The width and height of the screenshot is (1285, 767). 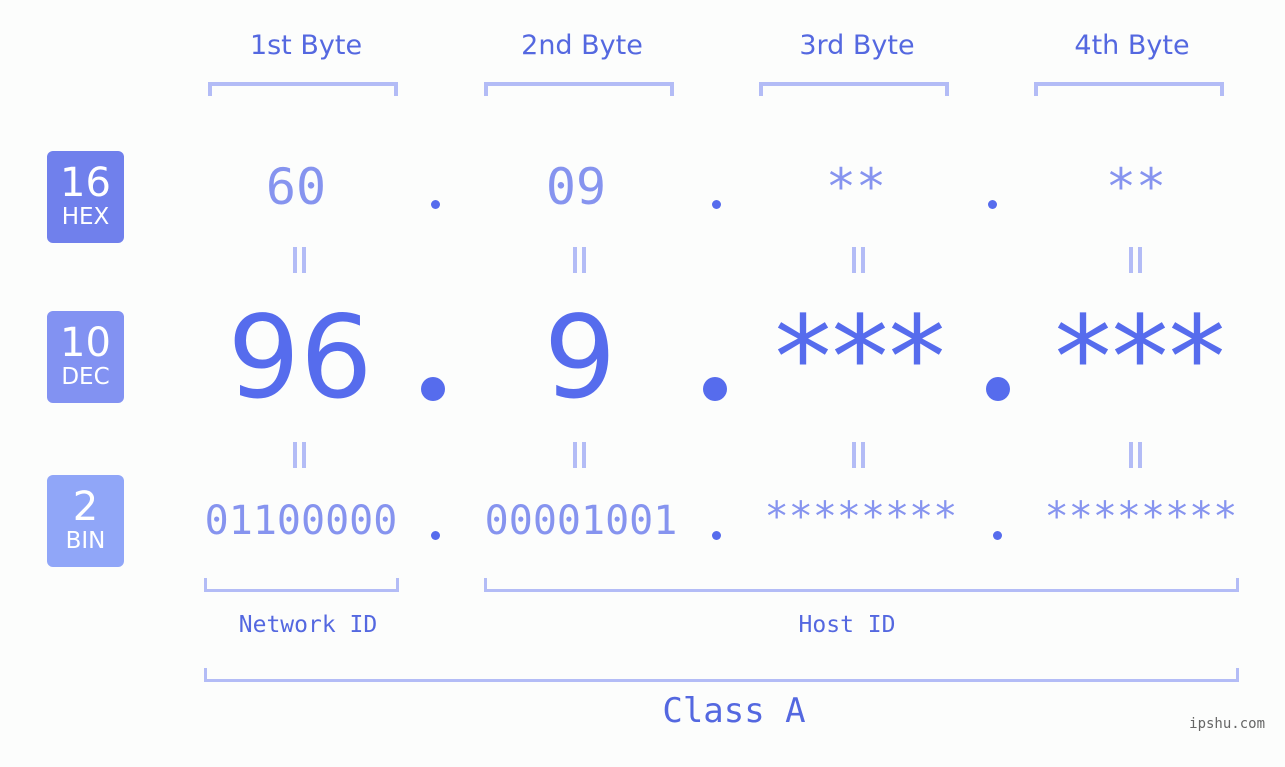 I want to click on dec-badge: 10 DEC, so click(x=85, y=357).